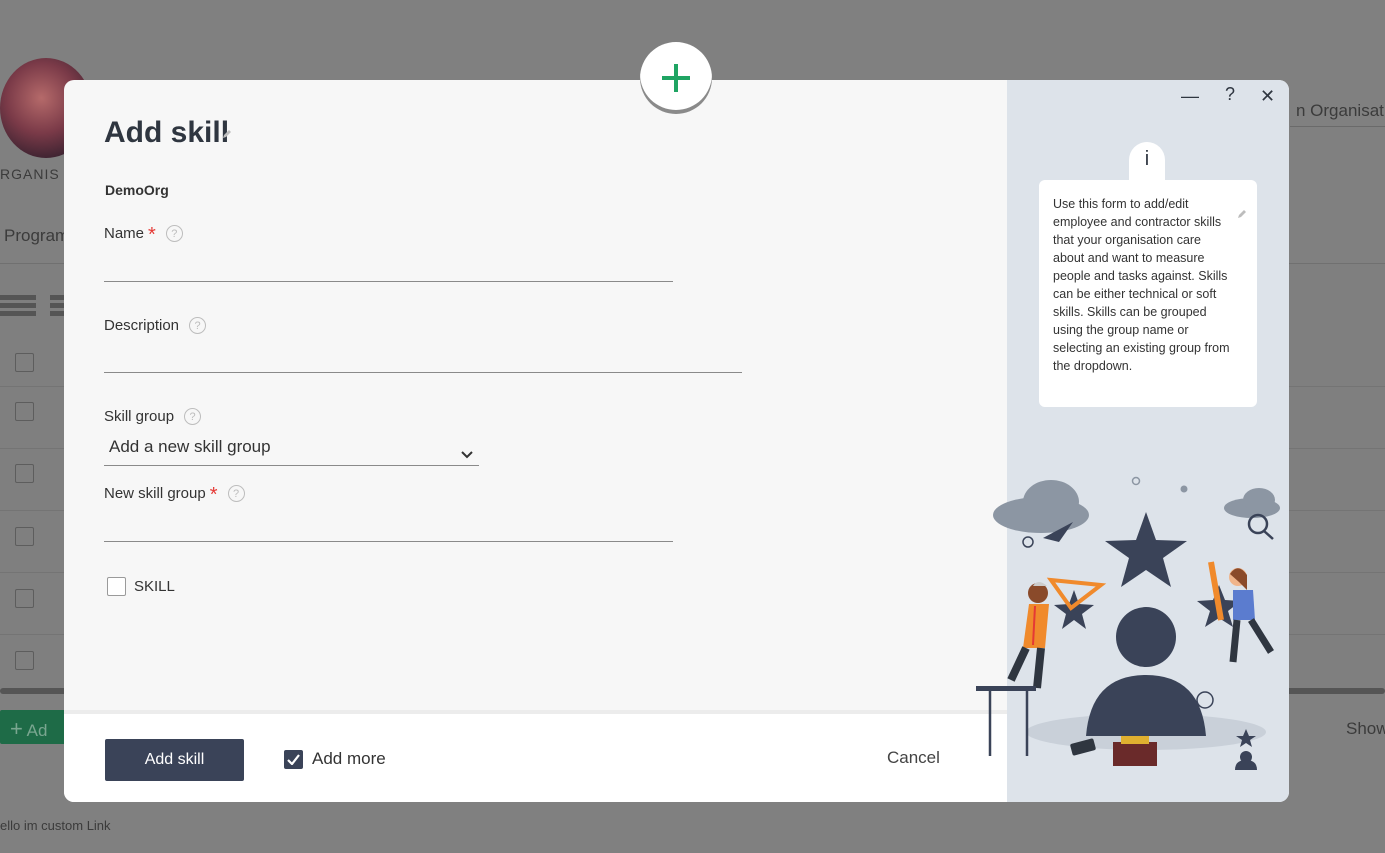 The width and height of the screenshot is (1385, 853). I want to click on info-icon: i, so click(1147, 162).